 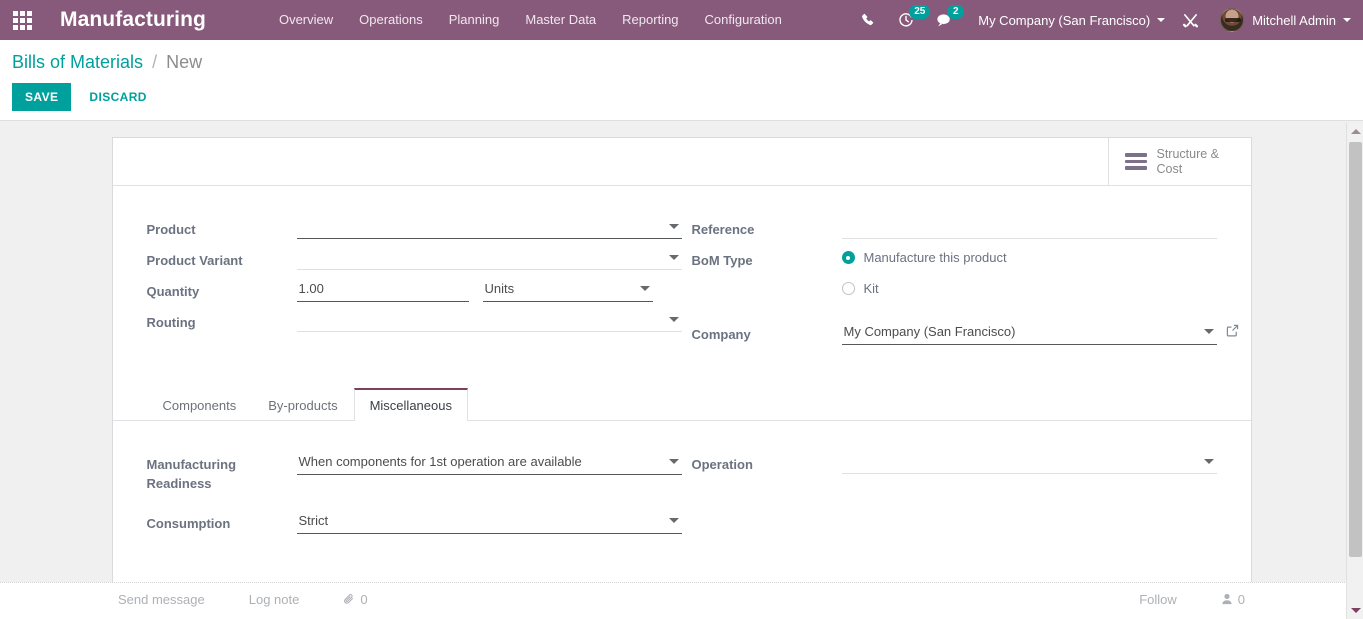 I want to click on bom-type-option-manufacture: Manufacture this product, so click(x=1029, y=256).